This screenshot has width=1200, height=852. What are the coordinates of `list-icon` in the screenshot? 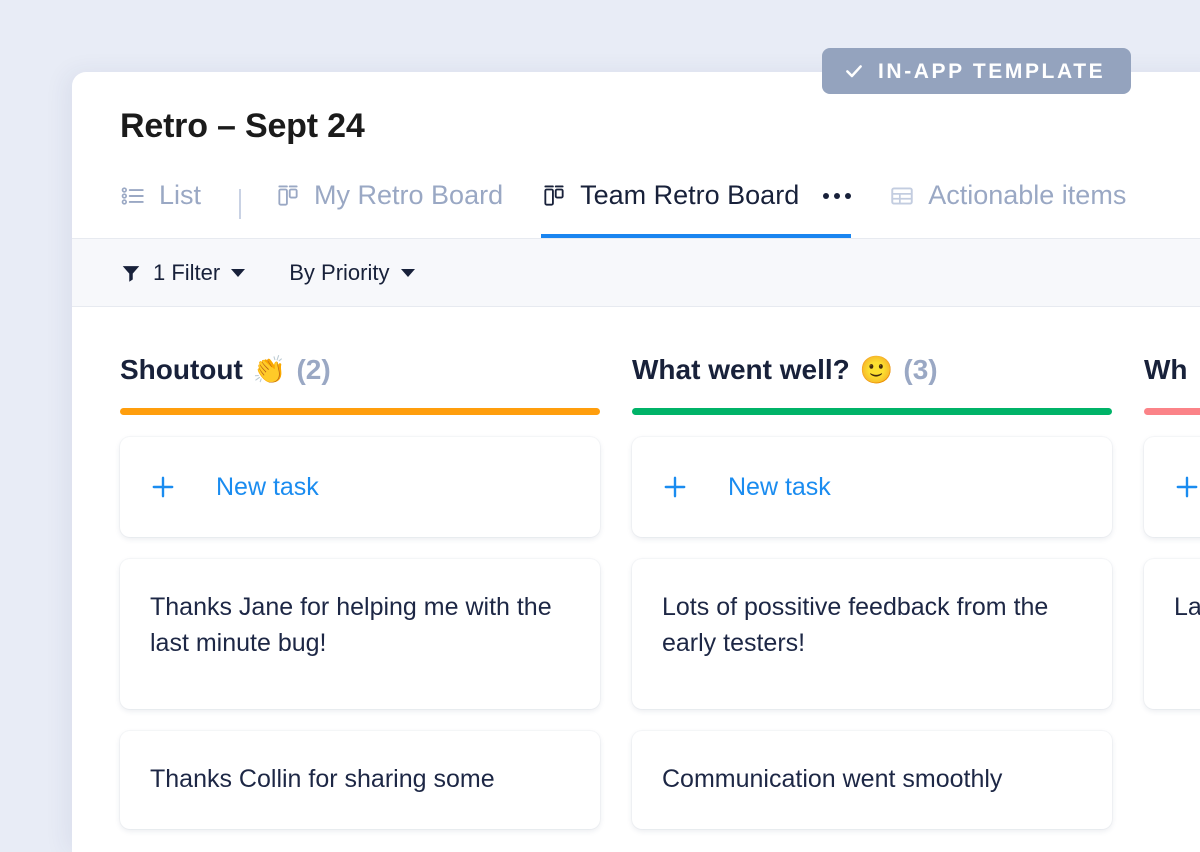 It's located at (132, 196).